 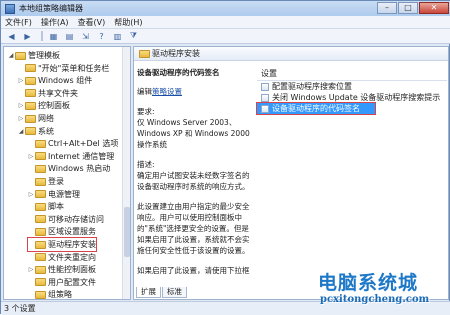 What do you see at coordinates (101, 36) in the screenshot?
I see `help-icon: ?` at bounding box center [101, 36].